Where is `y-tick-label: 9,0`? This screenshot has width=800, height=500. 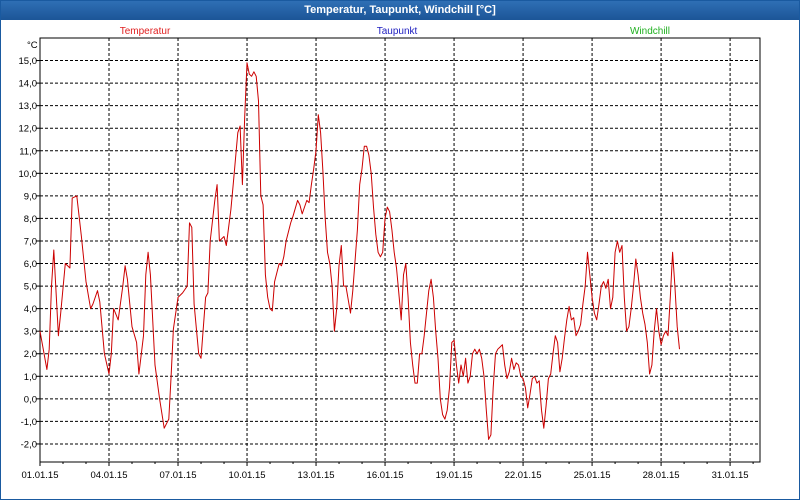 y-tick-label: 9,0 is located at coordinates (30, 196).